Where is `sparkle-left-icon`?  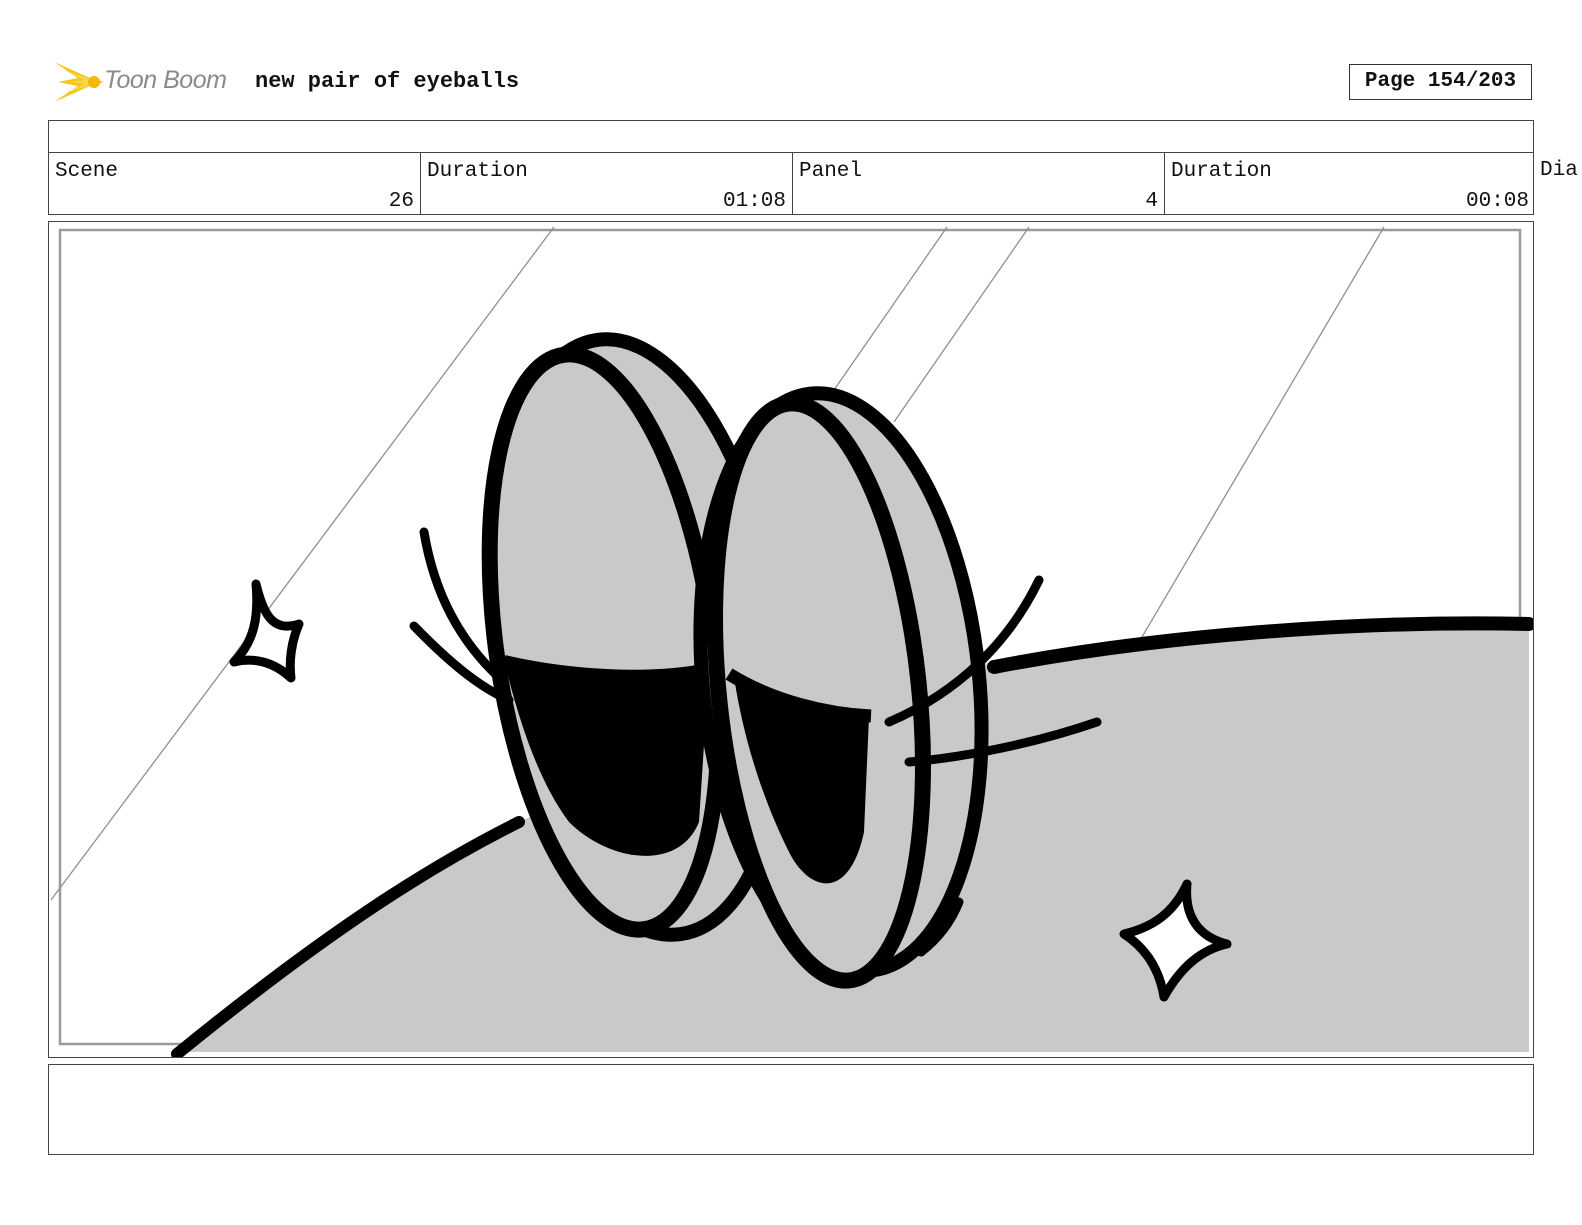
sparkle-left-icon is located at coordinates (266, 631).